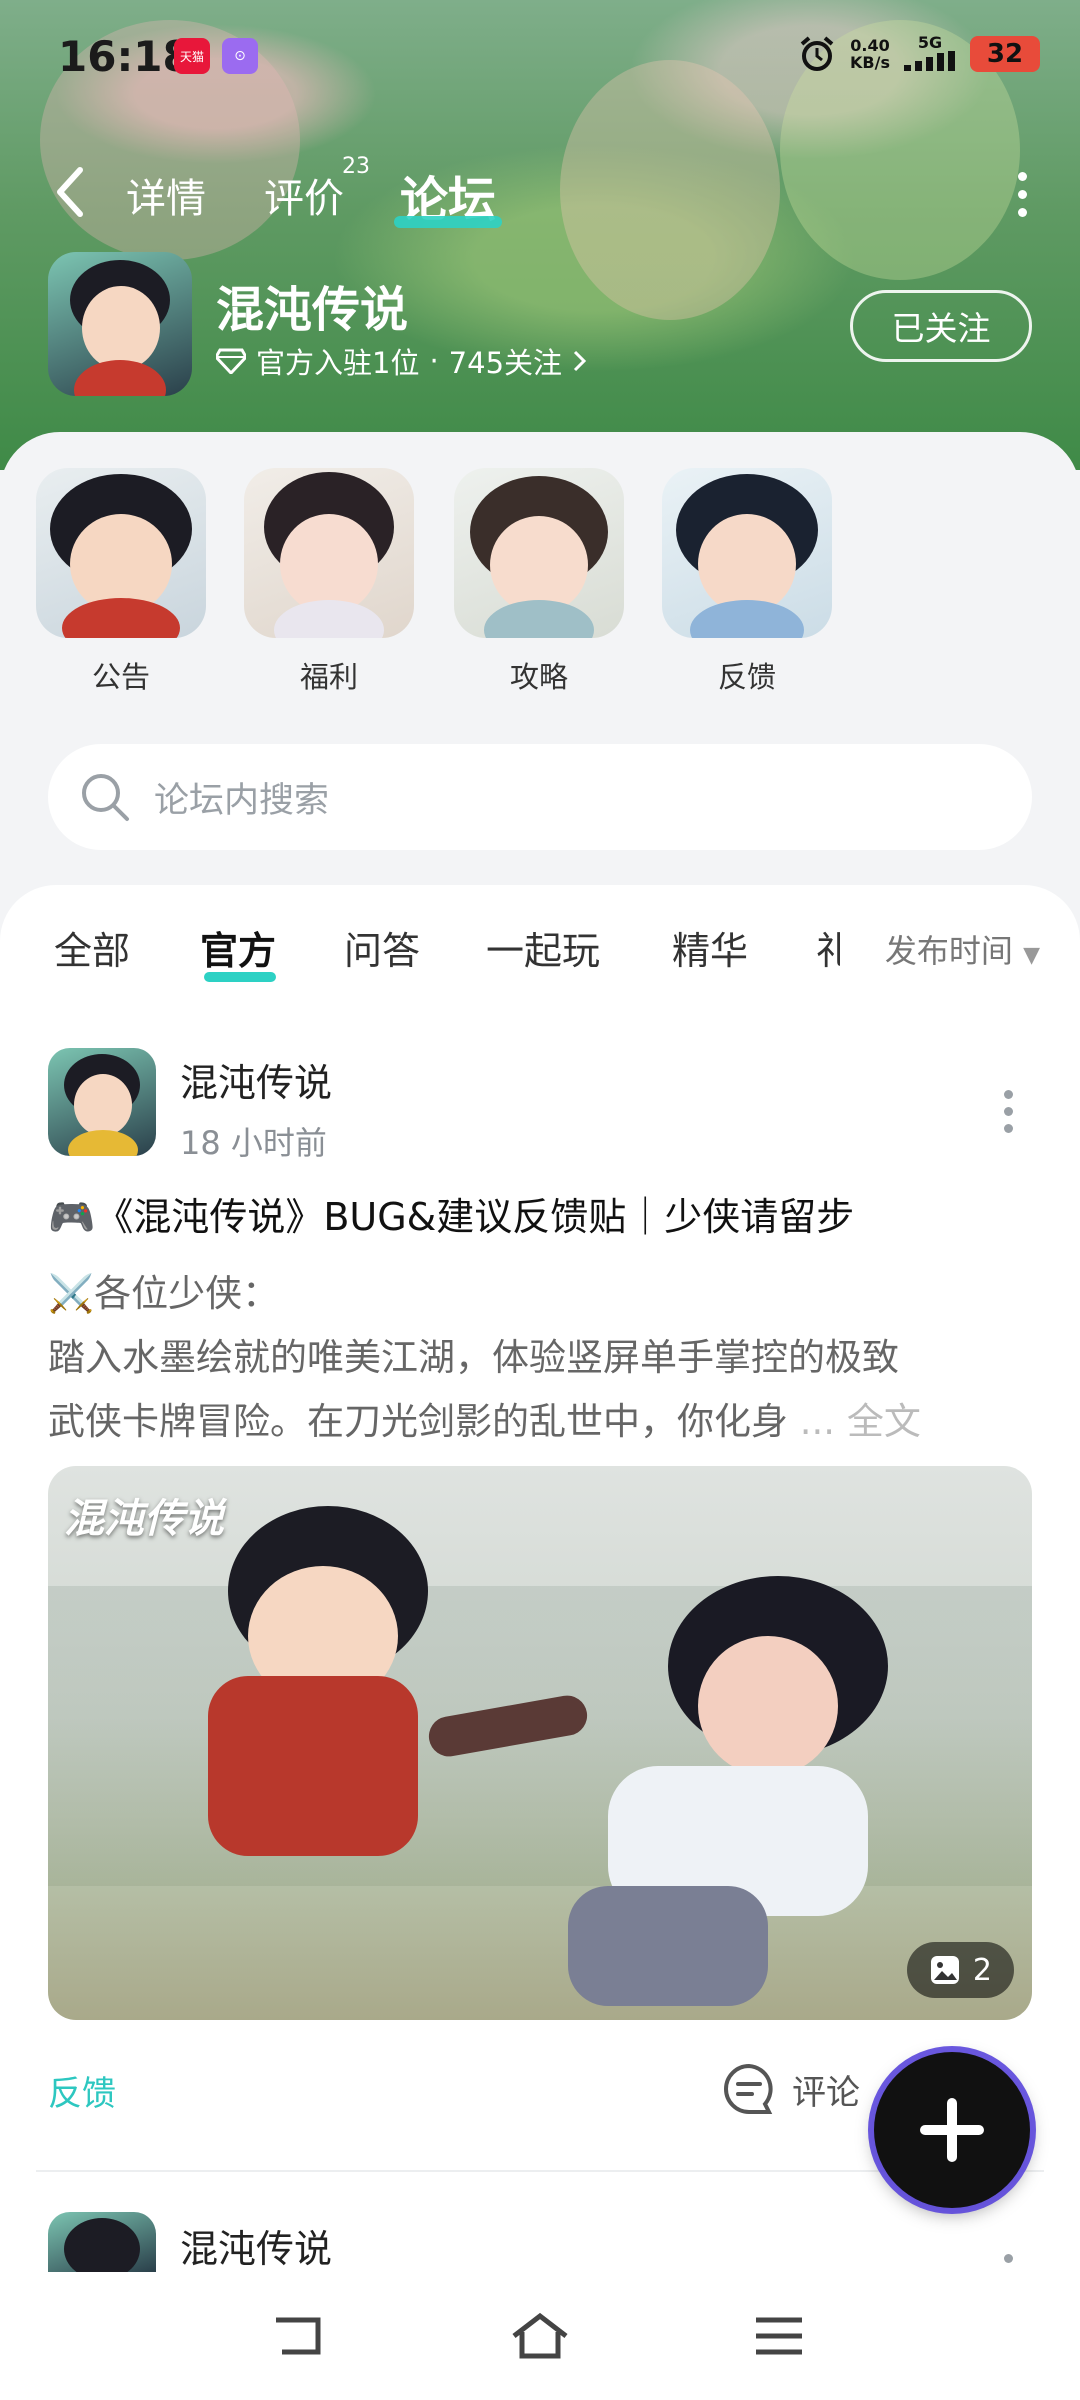 The width and height of the screenshot is (1080, 2400). I want to click on tmall-badge-icon: 天猫, so click(192, 56).